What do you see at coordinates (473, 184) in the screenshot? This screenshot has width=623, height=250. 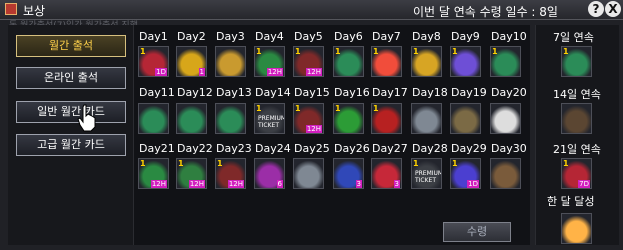 I see `duration-badge: 1D` at bounding box center [473, 184].